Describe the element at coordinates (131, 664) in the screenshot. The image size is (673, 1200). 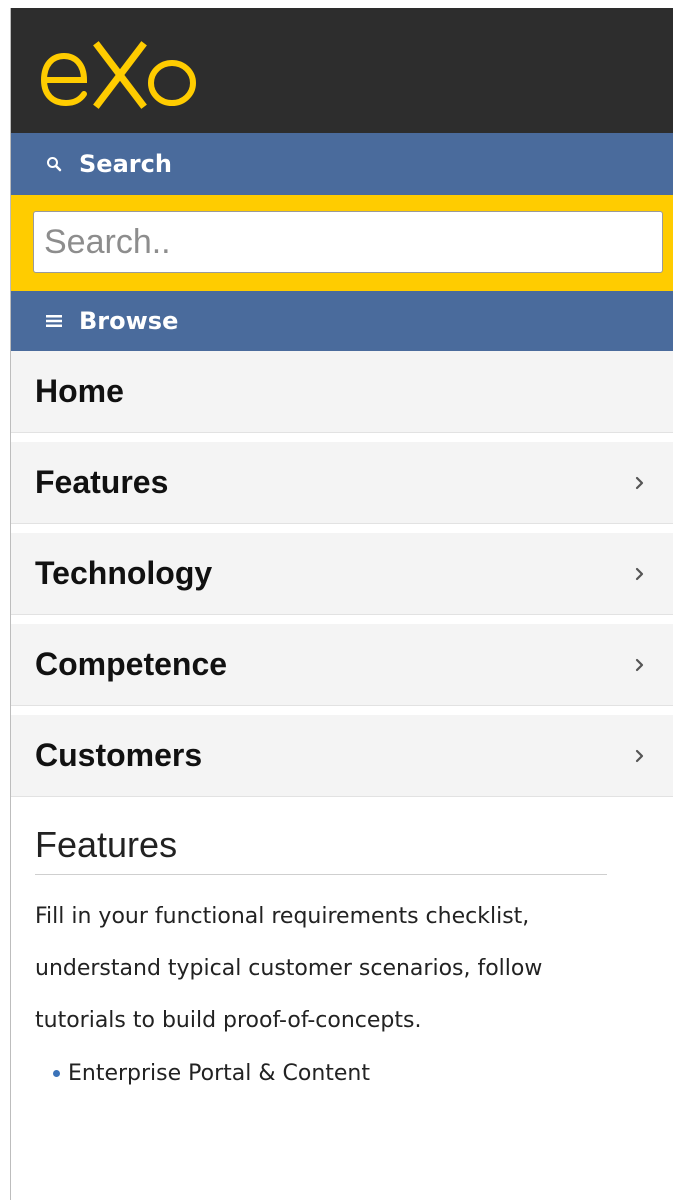
I see `nav-item-label: Competence` at that location.